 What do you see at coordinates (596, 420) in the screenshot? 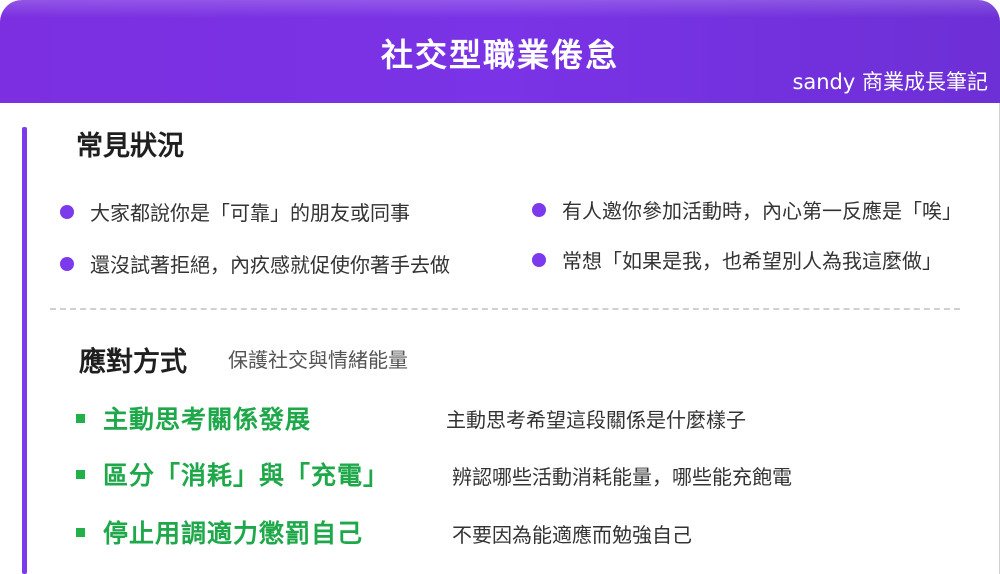
I see `method-description: 主動思考希望這段關係是什麼樣子` at bounding box center [596, 420].